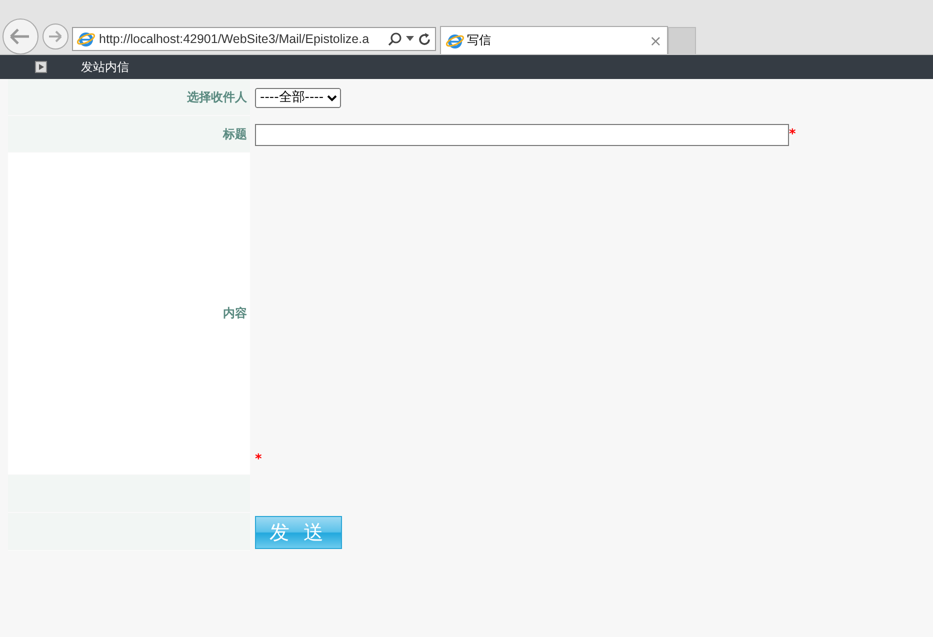 This screenshot has height=637, width=933. I want to click on recipient-select: ----全部----, so click(298, 98).